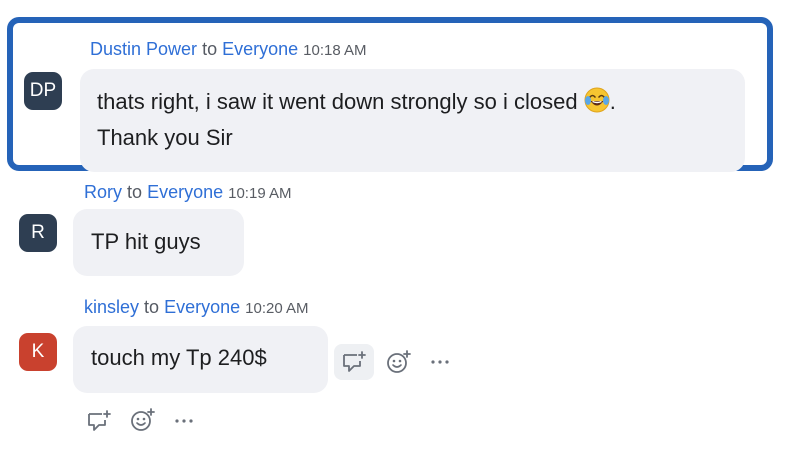  I want to click on timestamp: 10:18 AM, so click(335, 50).